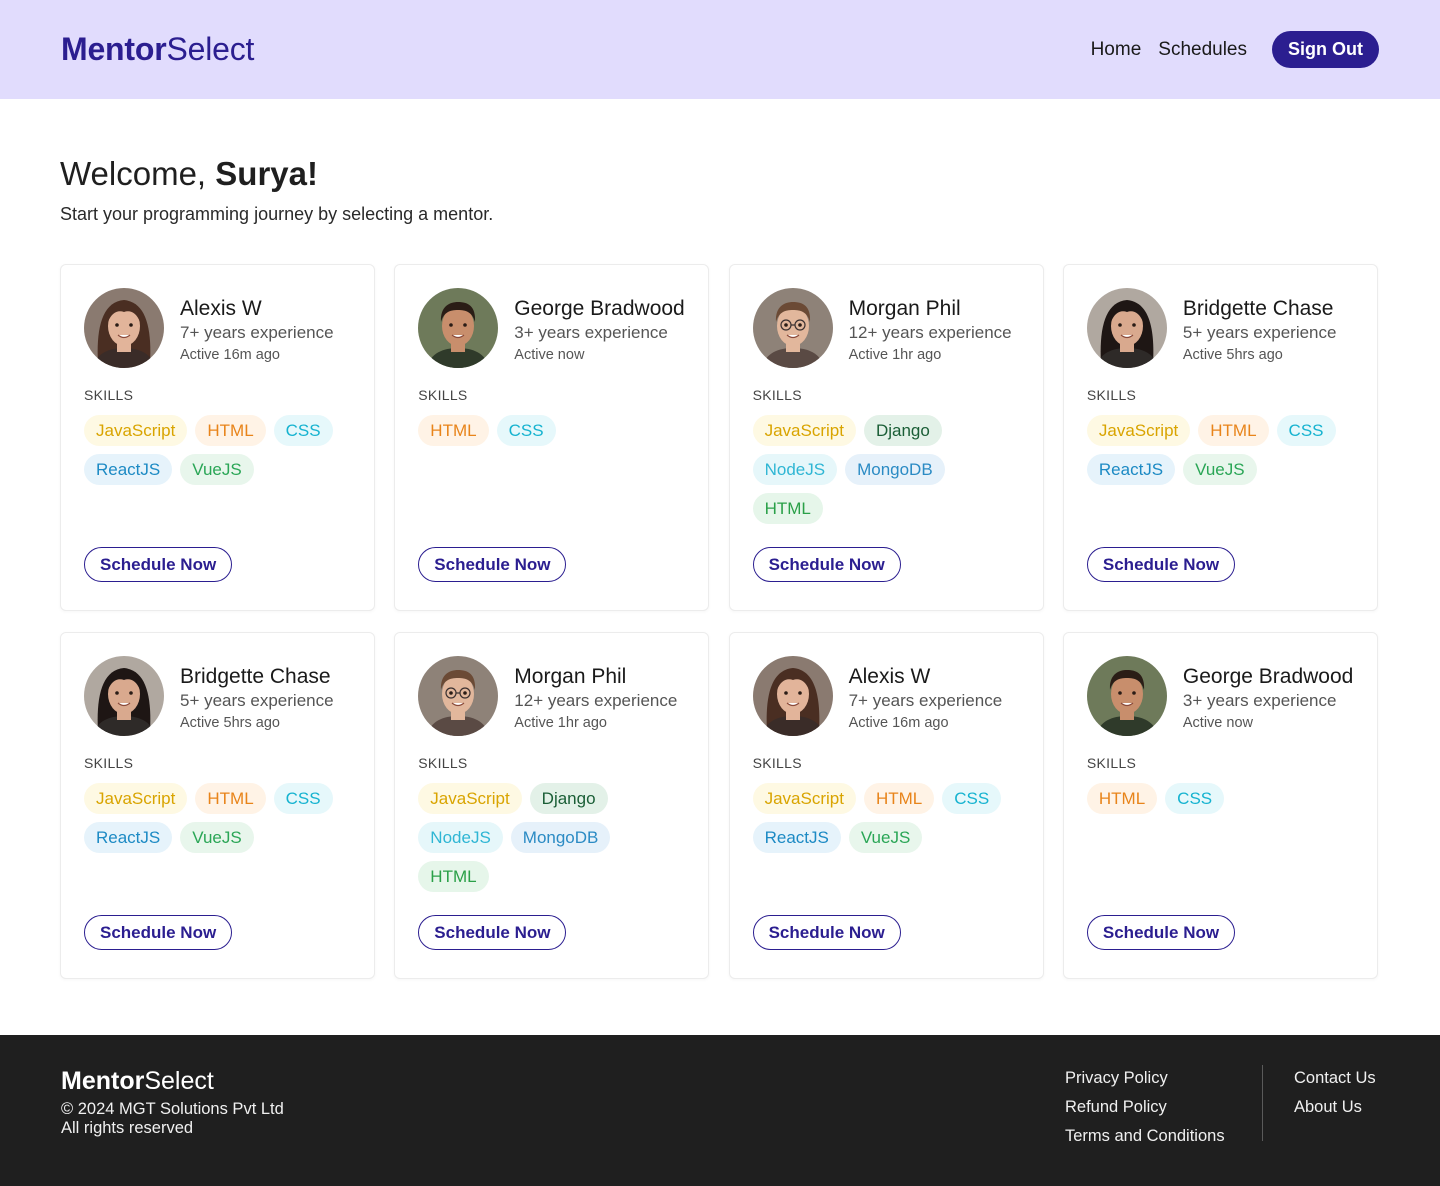  I want to click on top-header: MentorSelect Home Schedules Sign Out, so click(720, 49).